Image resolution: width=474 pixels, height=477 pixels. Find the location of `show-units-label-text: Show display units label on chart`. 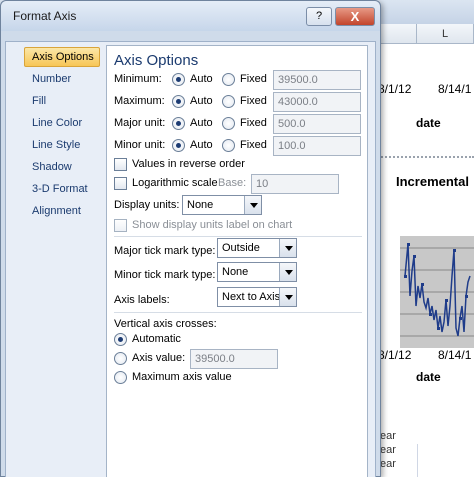

show-units-label-text: Show display units label on chart is located at coordinates (212, 225).